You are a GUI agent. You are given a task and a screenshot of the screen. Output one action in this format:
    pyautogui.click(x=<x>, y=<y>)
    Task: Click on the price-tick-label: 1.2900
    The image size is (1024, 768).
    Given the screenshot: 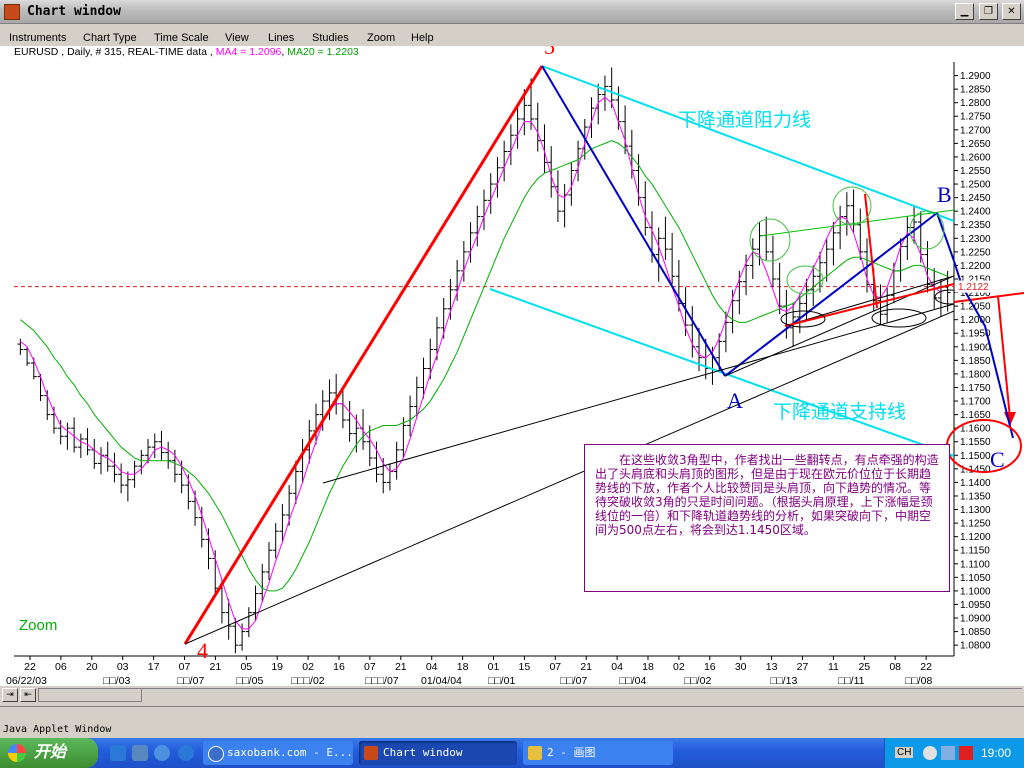 What is the action you would take?
    pyautogui.click(x=975, y=76)
    